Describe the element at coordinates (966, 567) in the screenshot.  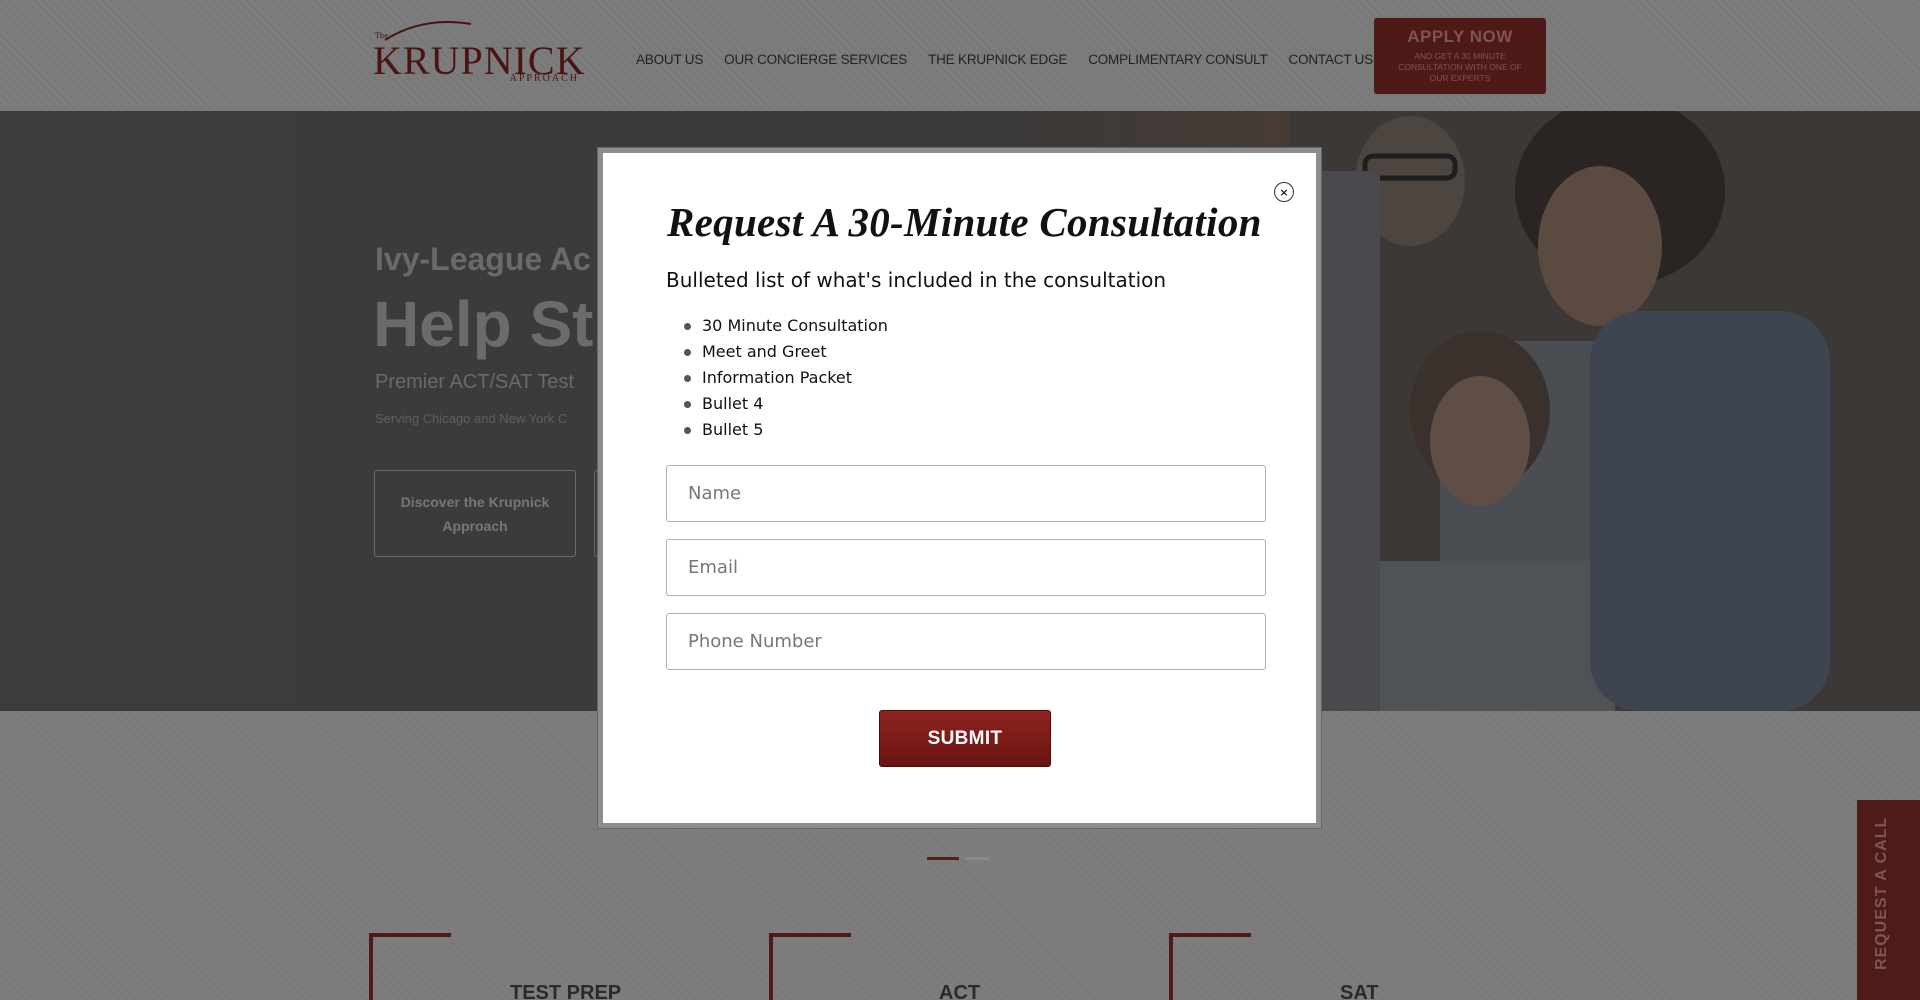
I see `email-field` at that location.